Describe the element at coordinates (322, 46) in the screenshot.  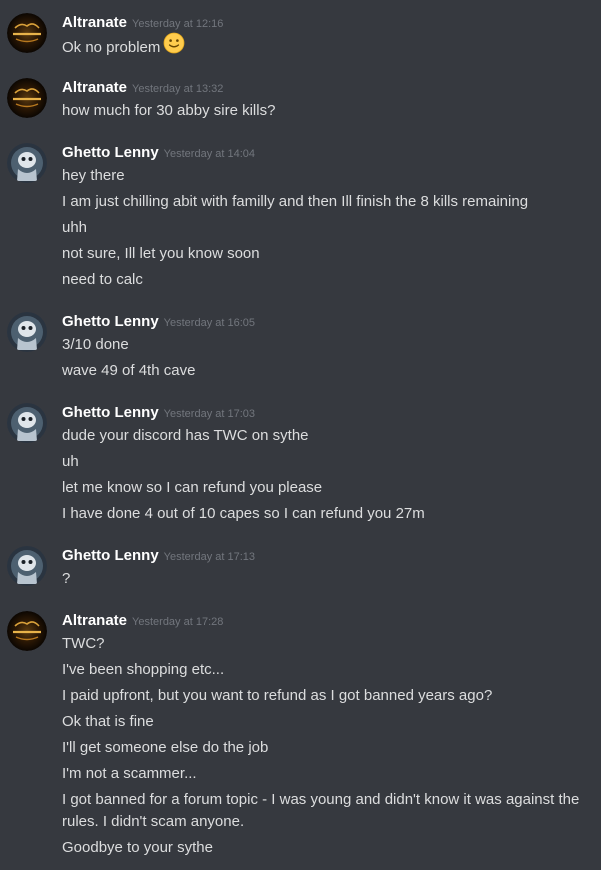
I see `message-text: Ok no problem` at that location.